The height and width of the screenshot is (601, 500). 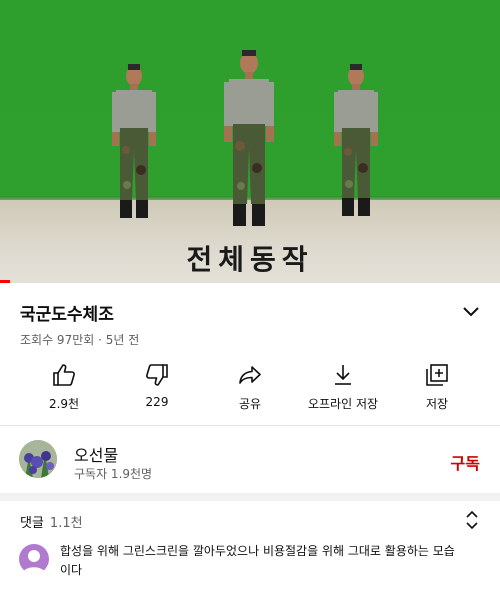 What do you see at coordinates (32, 523) in the screenshot?
I see `comments-heading: 댓글` at bounding box center [32, 523].